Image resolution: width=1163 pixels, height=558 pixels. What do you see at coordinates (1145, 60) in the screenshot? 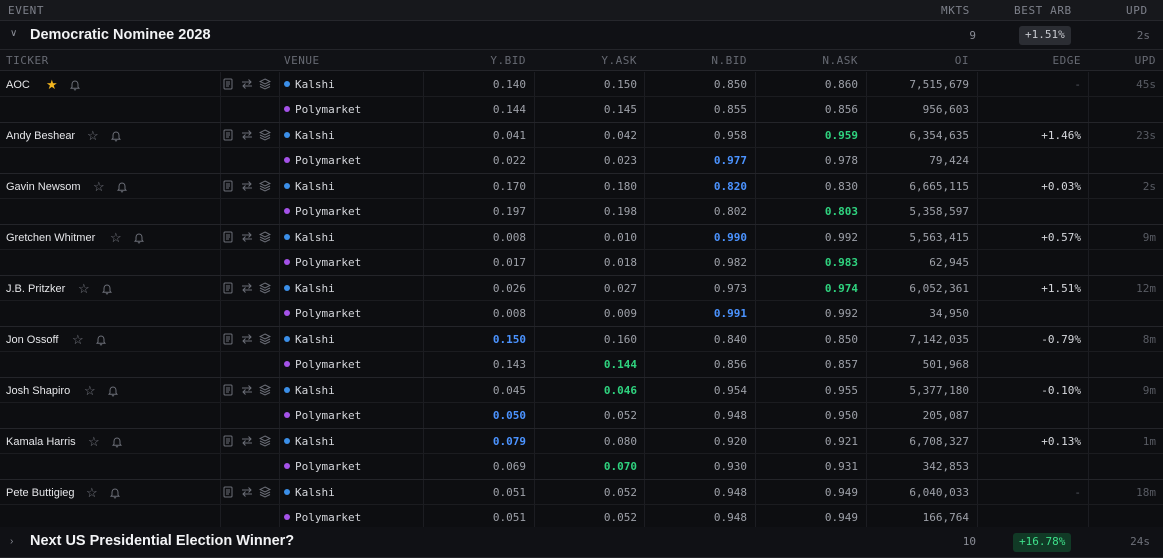
I see `col-upd: UPD` at bounding box center [1145, 60].